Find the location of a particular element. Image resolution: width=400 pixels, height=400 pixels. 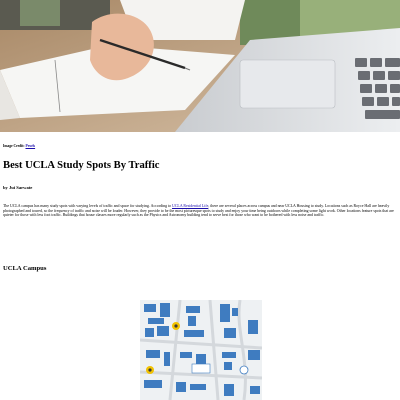

image-credit-label: Image Credit: is located at coordinates (14, 146).